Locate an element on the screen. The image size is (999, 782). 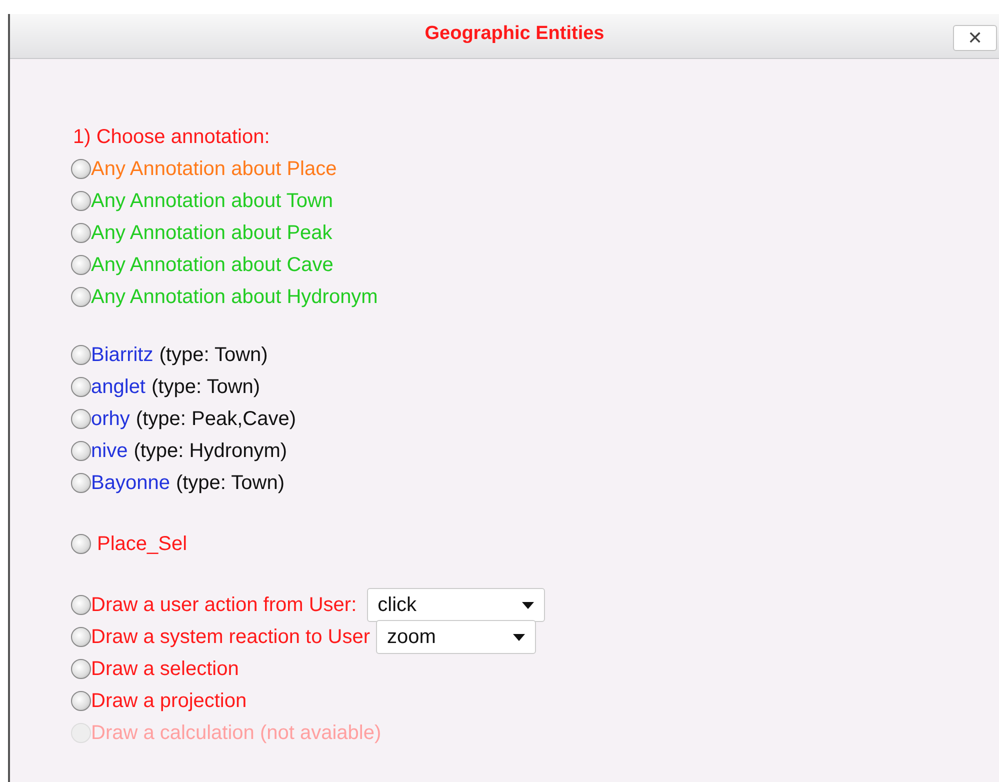
option-label: Place_Sel is located at coordinates (142, 544).